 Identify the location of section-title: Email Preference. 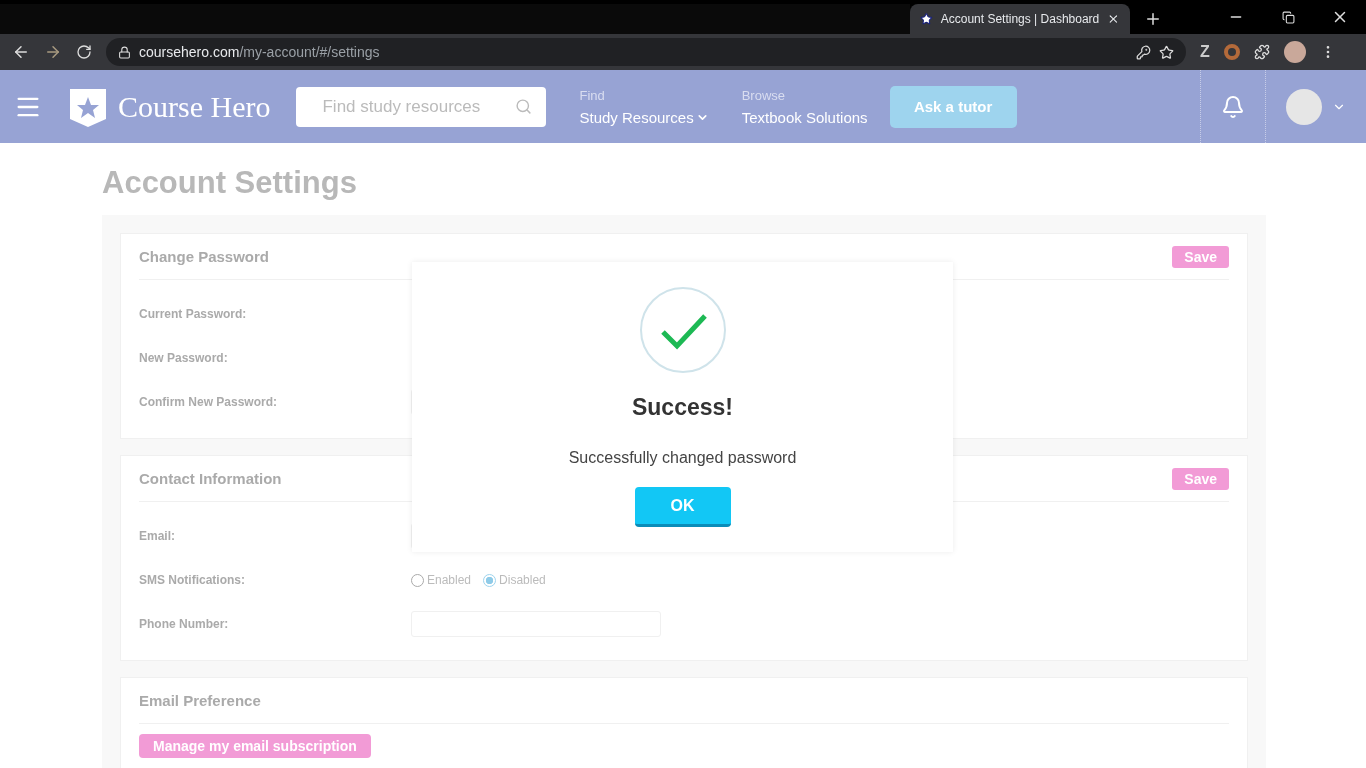
(200, 700).